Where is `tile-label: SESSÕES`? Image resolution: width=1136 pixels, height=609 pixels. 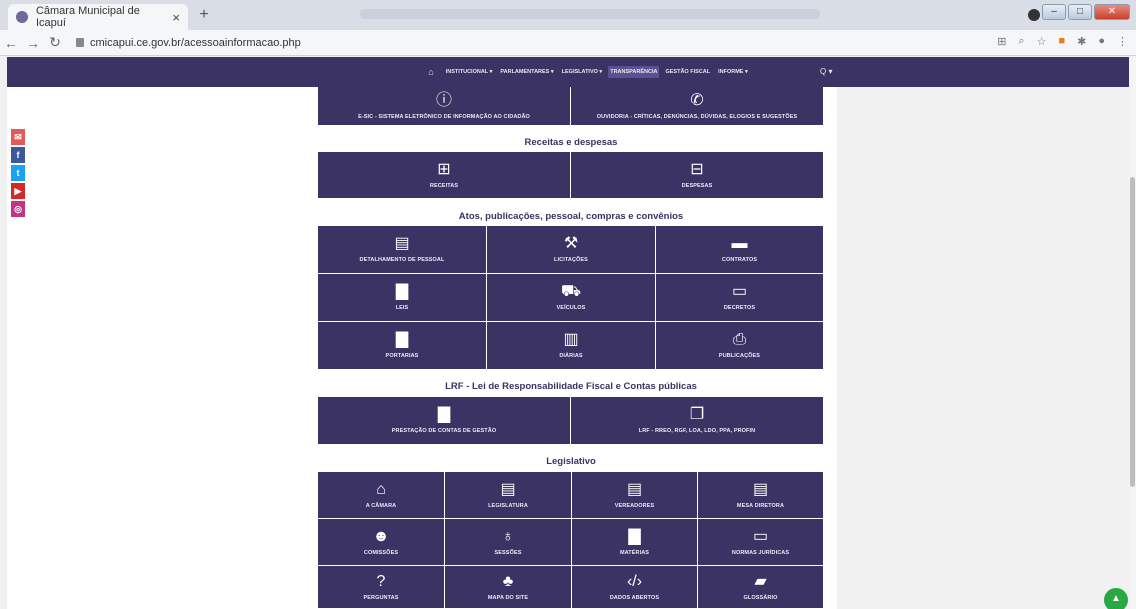 tile-label: SESSÕES is located at coordinates (508, 552).